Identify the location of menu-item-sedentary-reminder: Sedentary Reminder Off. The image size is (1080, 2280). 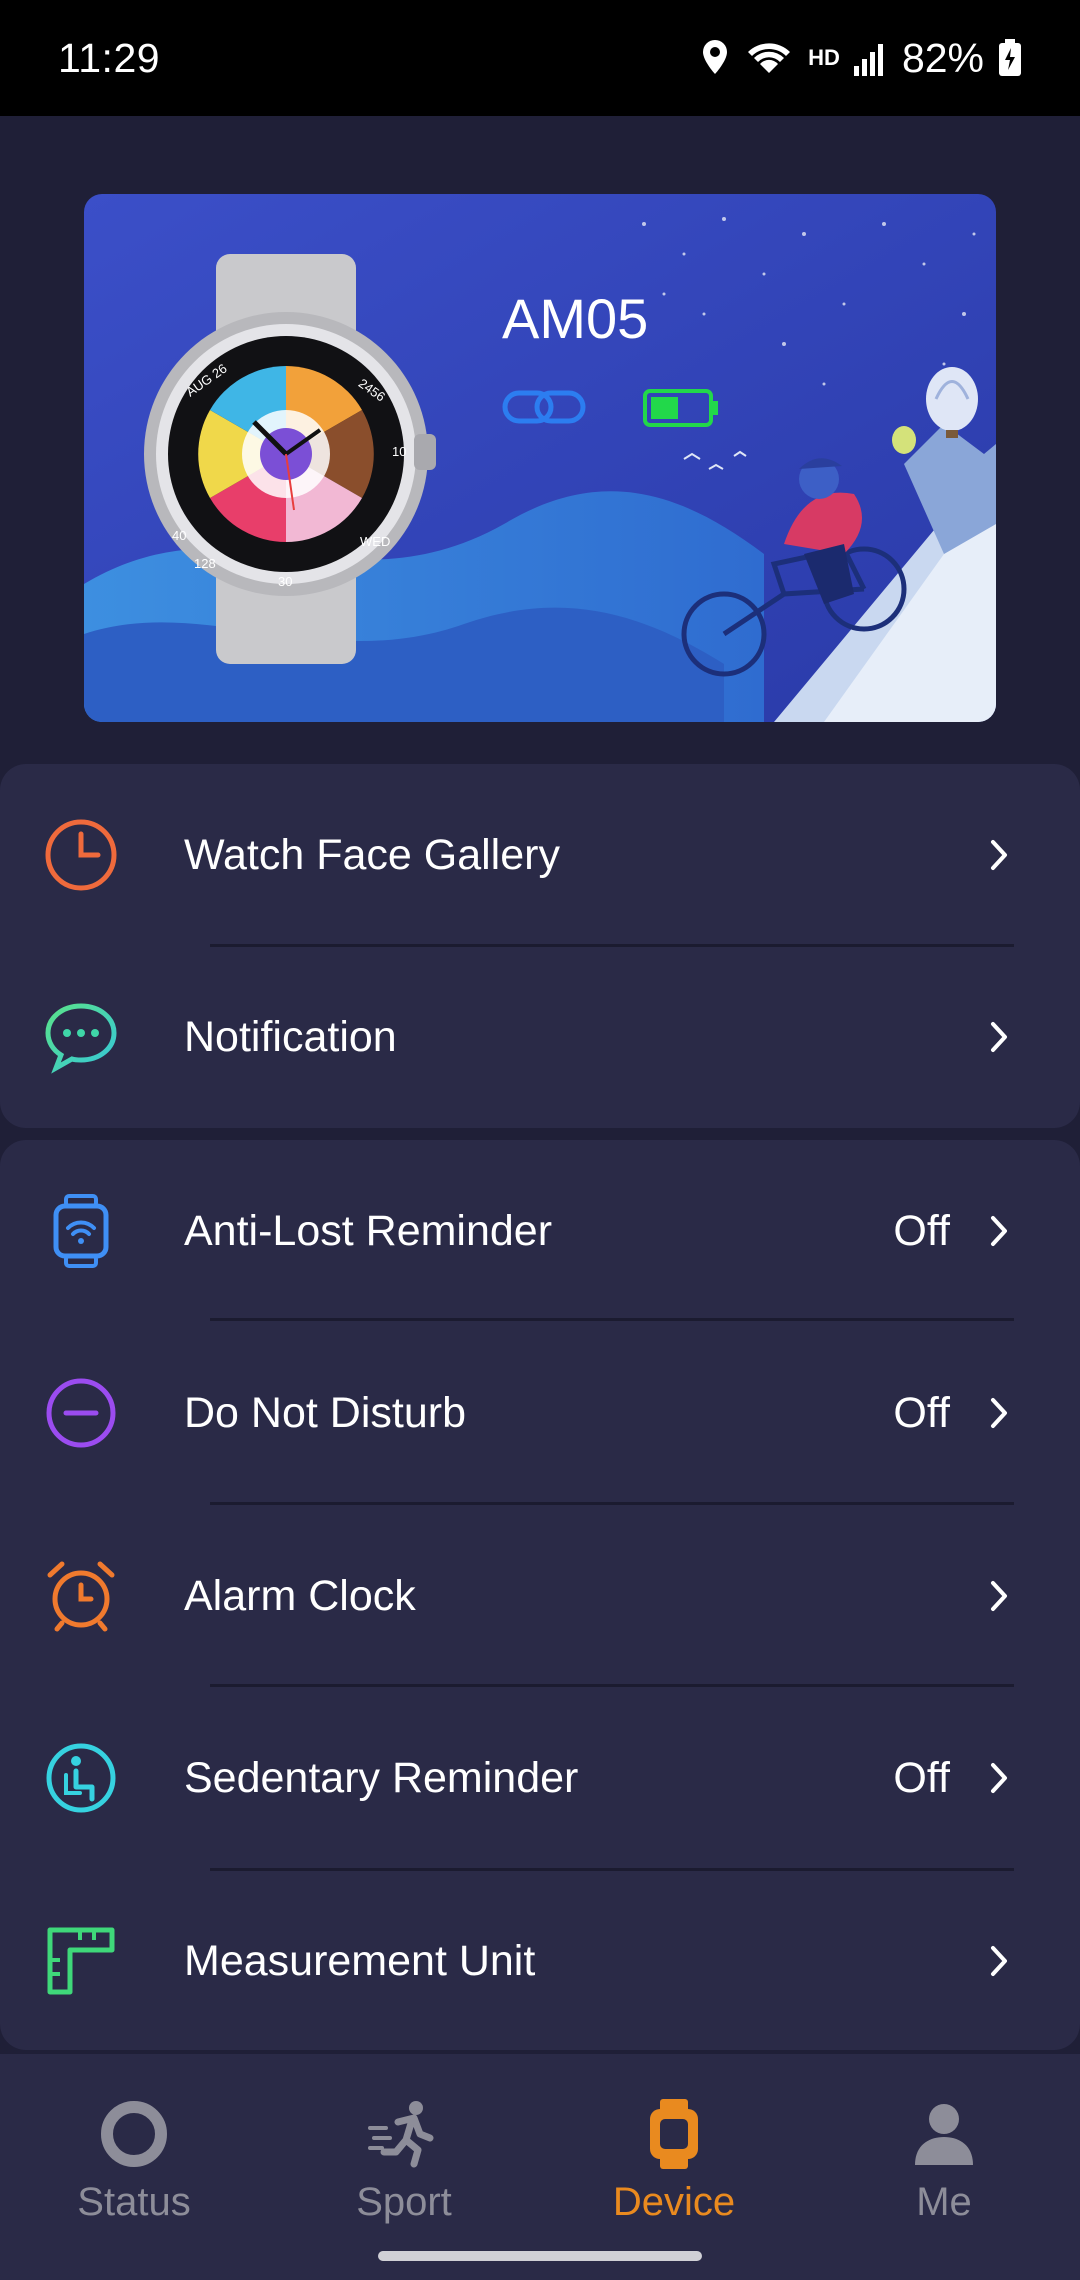
(540, 1778).